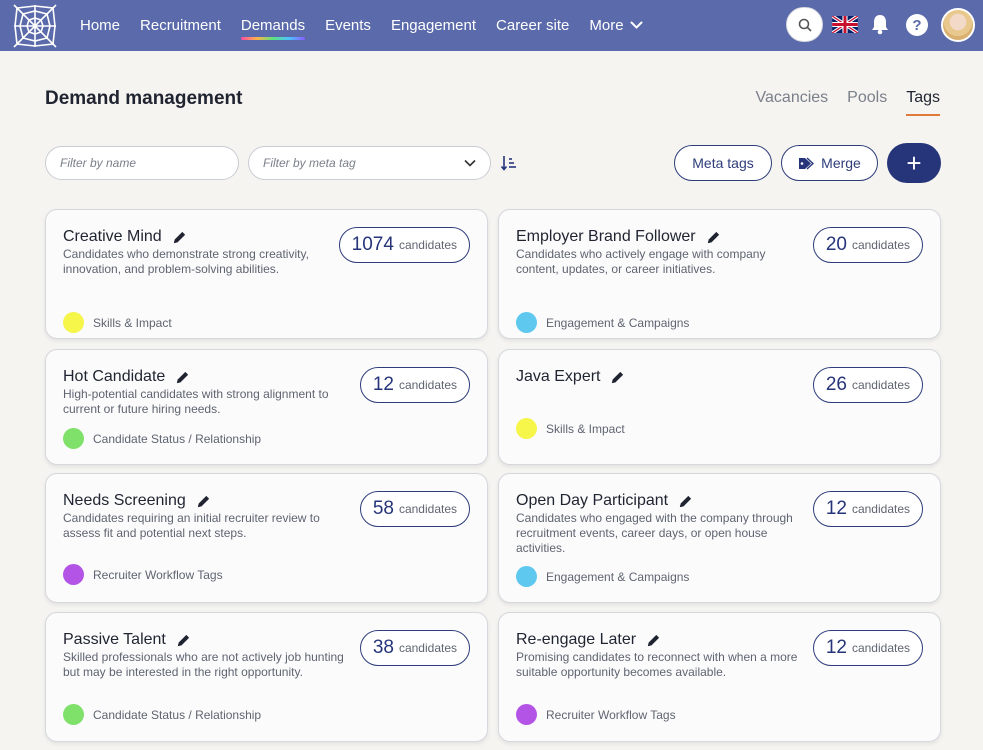 The width and height of the screenshot is (983, 750). Describe the element at coordinates (35, 26) in the screenshot. I see `spider-web-logo-icon` at that location.